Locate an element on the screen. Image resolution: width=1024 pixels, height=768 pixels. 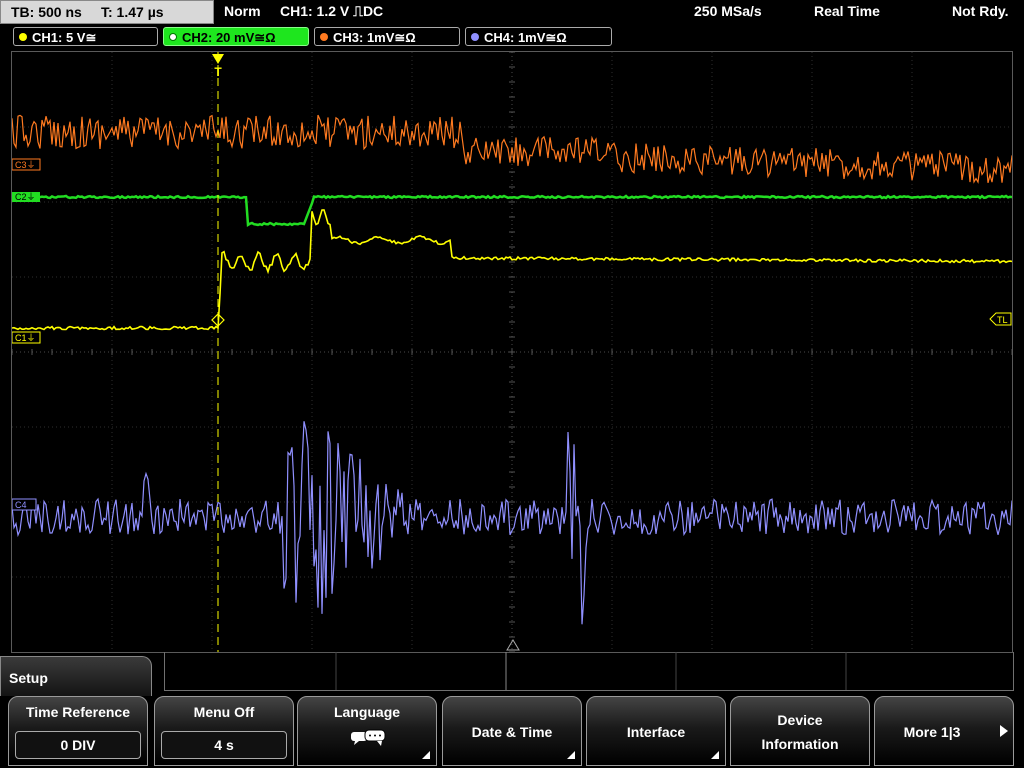
trigger-marker-icon: T is located at coordinates (218, 66).